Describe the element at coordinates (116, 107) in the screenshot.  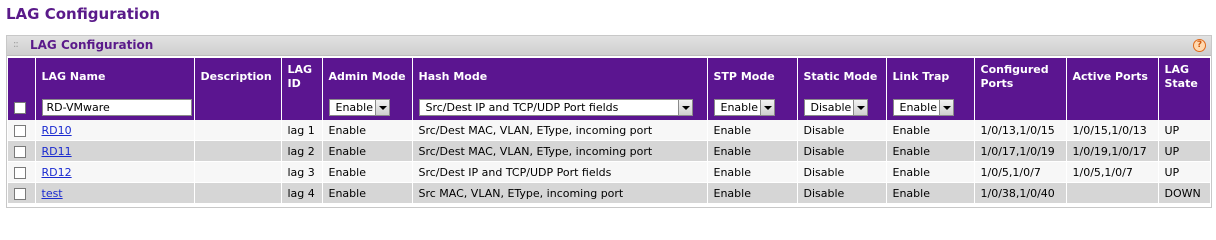
I see `lag-name-input: RD-VMware` at that location.